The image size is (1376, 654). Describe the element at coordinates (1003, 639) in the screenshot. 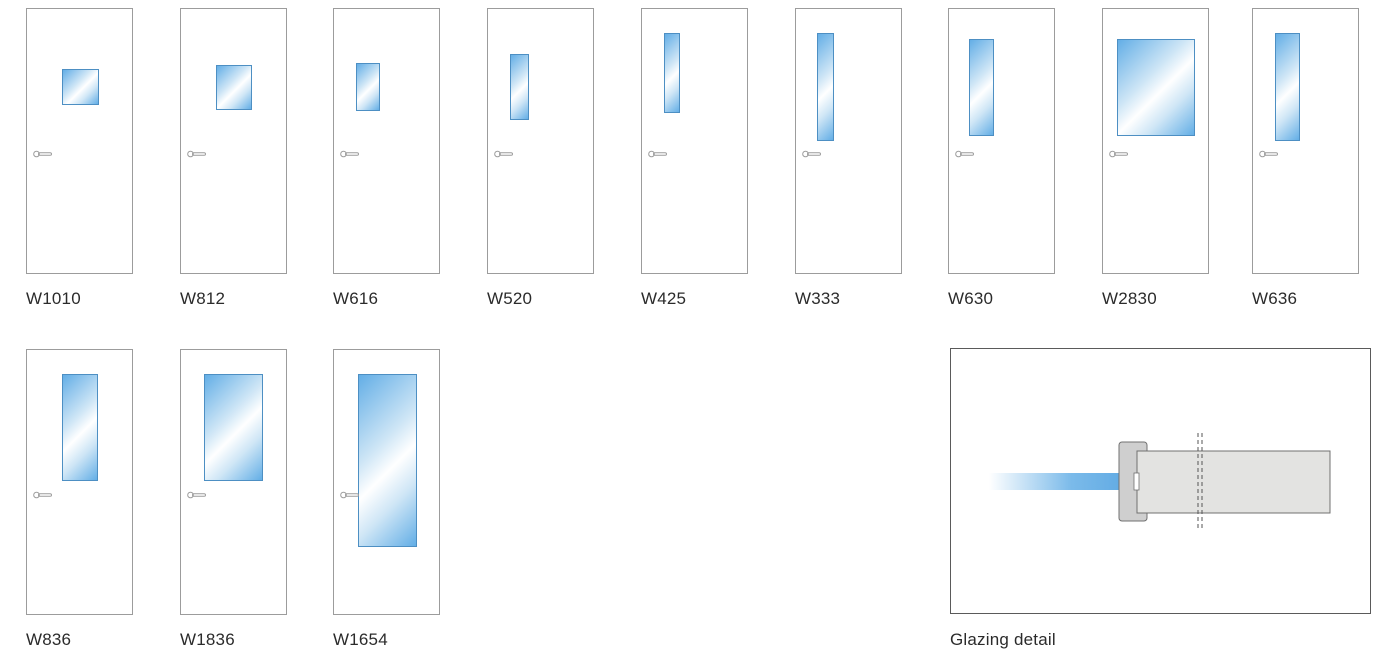

I see `glazing-detail-label: Glazing detail` at that location.